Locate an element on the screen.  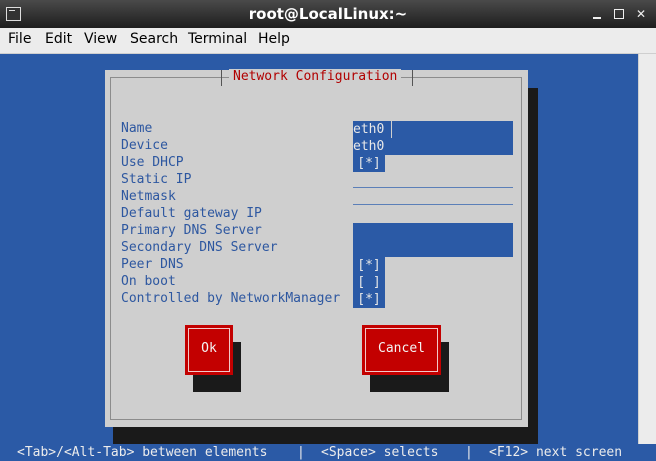
static-ip-input is located at coordinates (433, 187).